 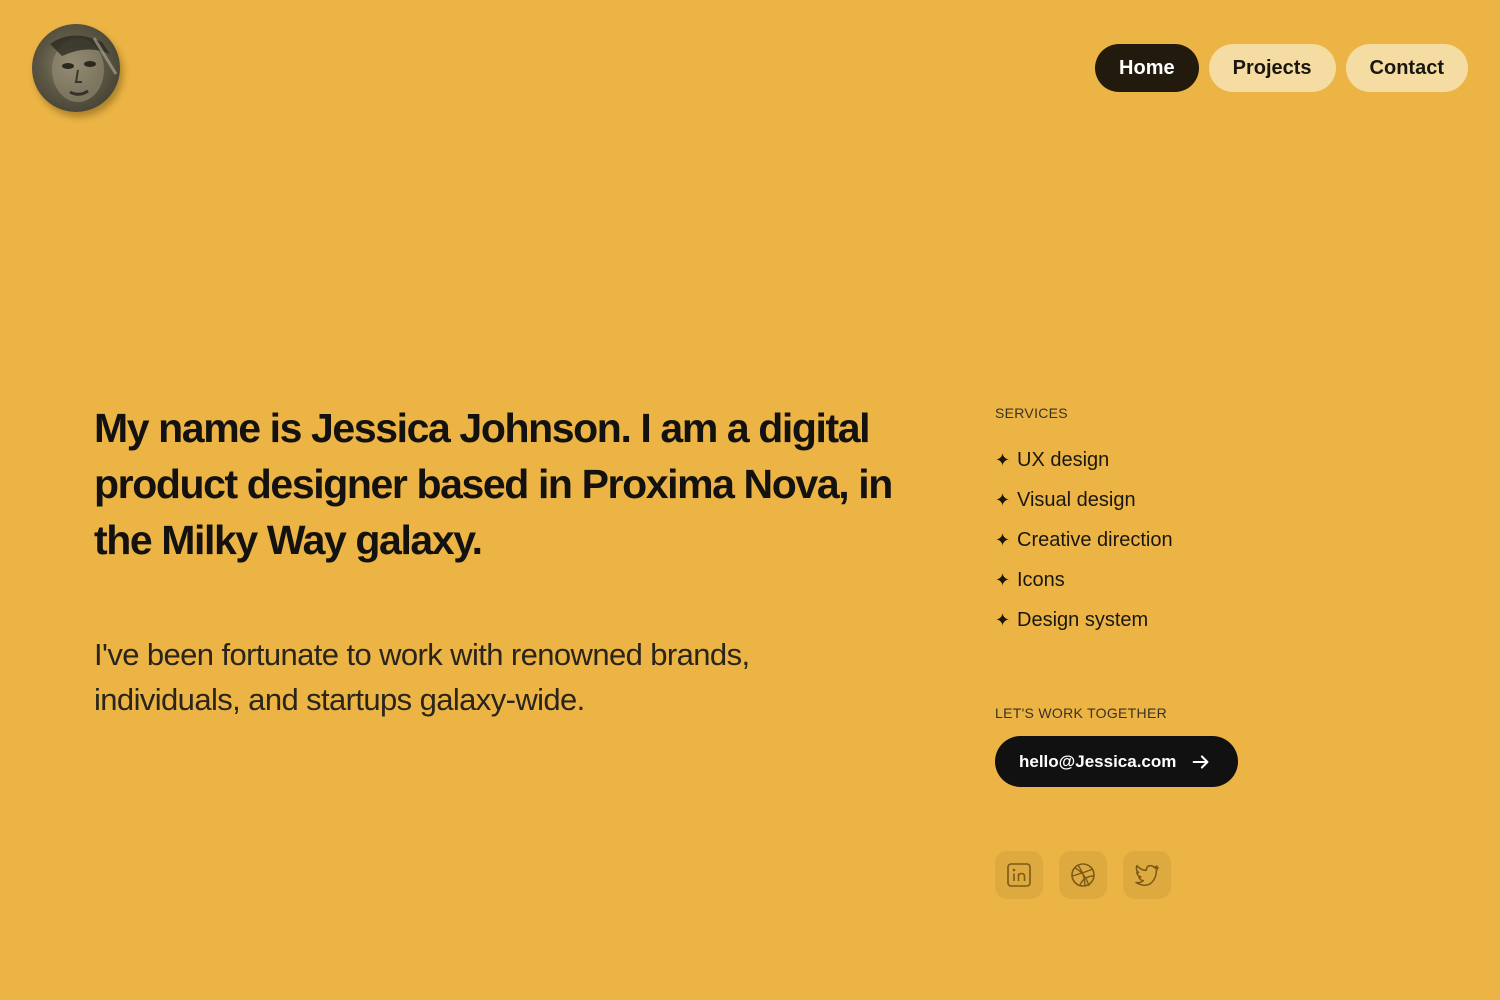 I want to click on service-item-ux-design: ✦ UX design, so click(x=1084, y=460).